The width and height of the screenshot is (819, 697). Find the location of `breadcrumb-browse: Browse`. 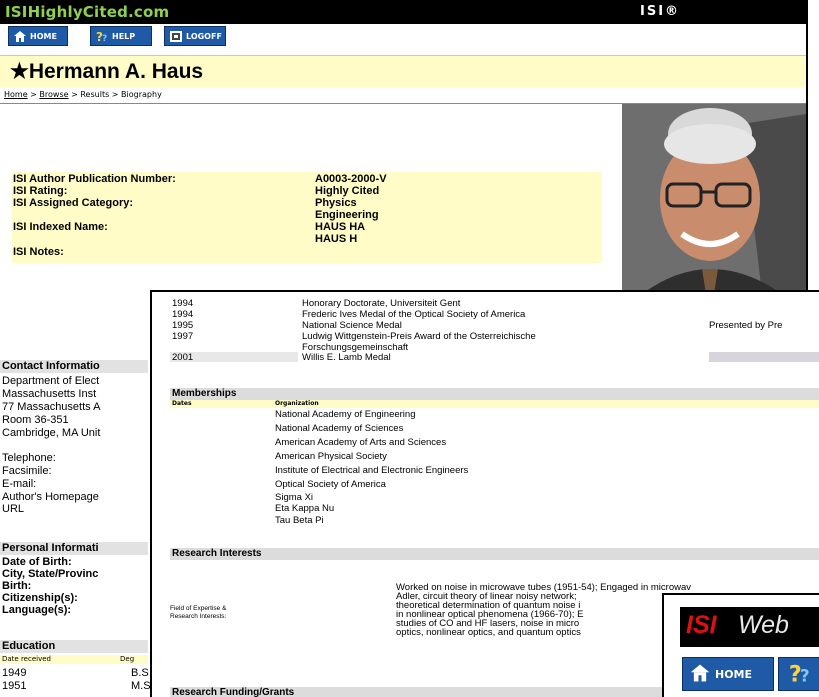

breadcrumb-browse: Browse is located at coordinates (53, 94).